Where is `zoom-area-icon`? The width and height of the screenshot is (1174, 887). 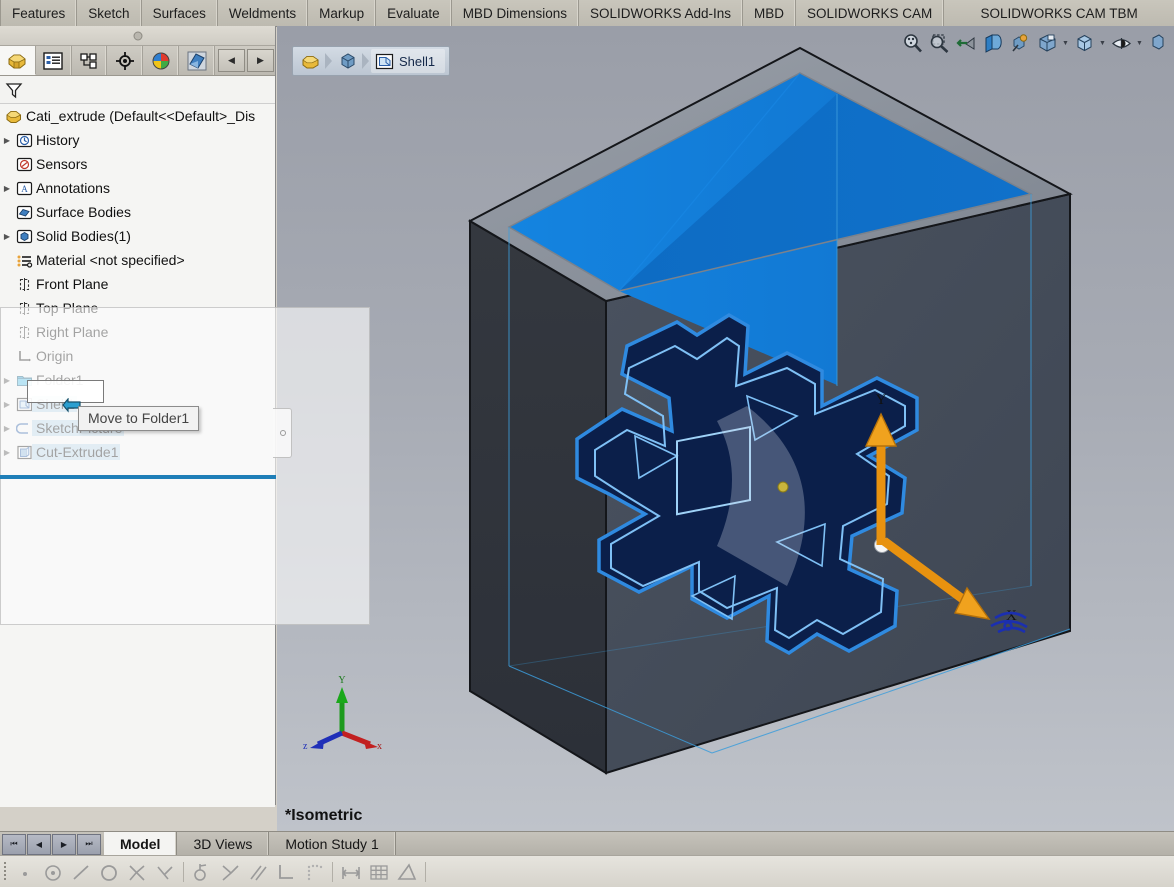
zoom-area-icon is located at coordinates (939, 43).